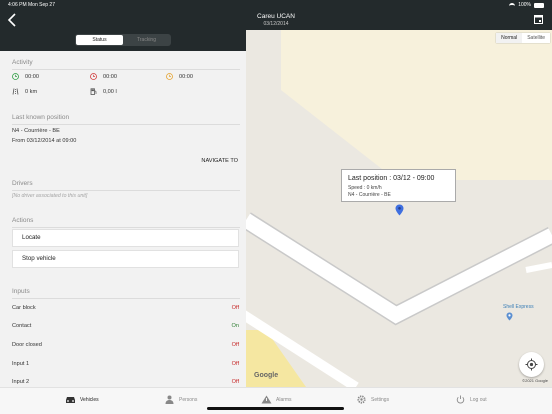 This screenshot has height=414, width=552. What do you see at coordinates (15, 76) in the screenshot?
I see `clock-green-icon` at bounding box center [15, 76].